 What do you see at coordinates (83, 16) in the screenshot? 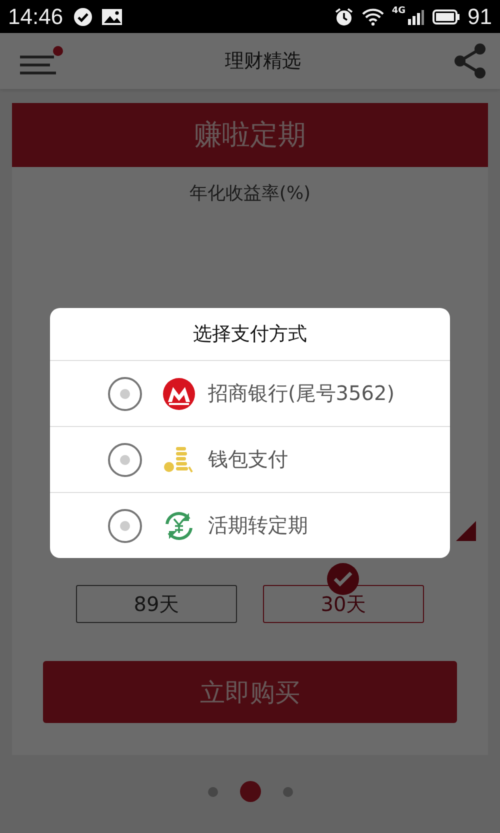
I see `check-icon` at bounding box center [83, 16].